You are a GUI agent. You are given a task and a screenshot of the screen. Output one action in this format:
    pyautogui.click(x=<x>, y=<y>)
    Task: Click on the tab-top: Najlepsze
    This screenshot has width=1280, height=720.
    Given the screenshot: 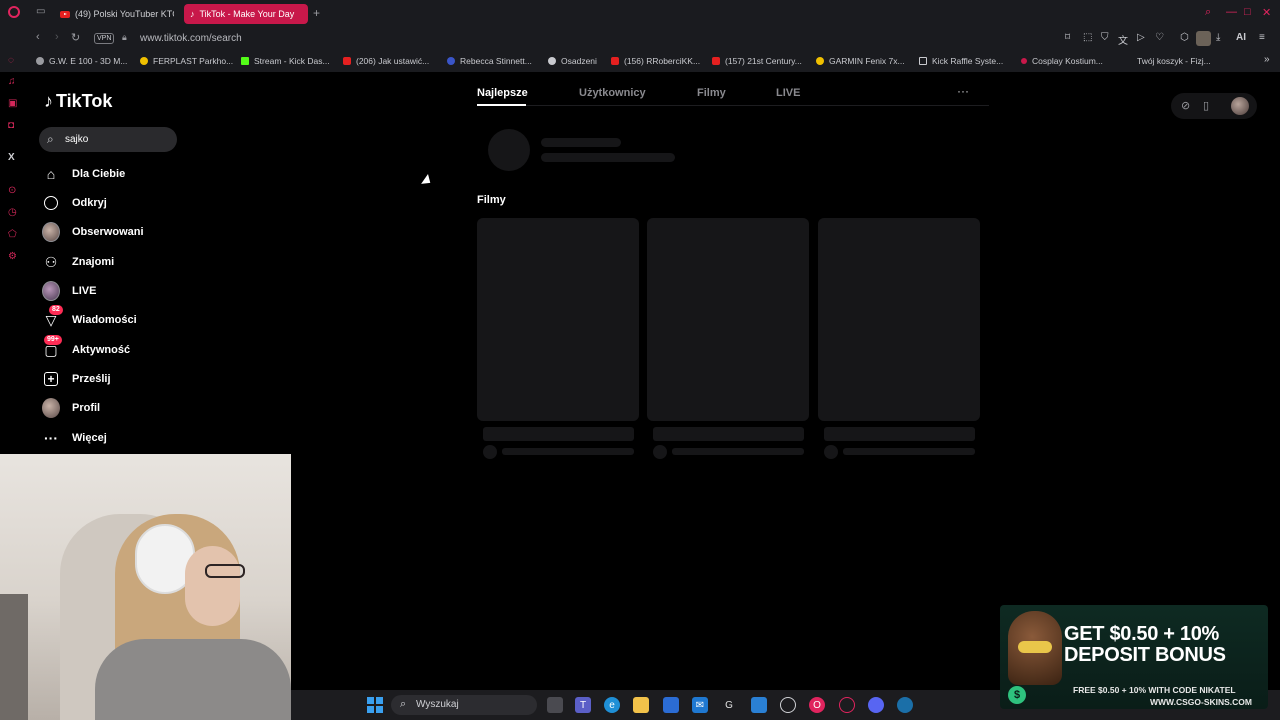 What is the action you would take?
    pyautogui.click(x=502, y=93)
    